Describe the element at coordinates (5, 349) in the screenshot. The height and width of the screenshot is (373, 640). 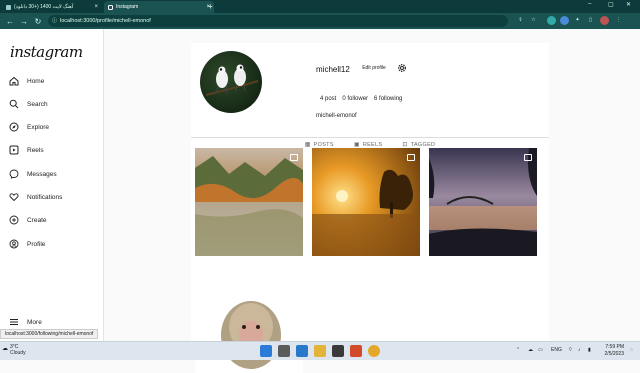
I see `cloud-icon: ☁` at that location.